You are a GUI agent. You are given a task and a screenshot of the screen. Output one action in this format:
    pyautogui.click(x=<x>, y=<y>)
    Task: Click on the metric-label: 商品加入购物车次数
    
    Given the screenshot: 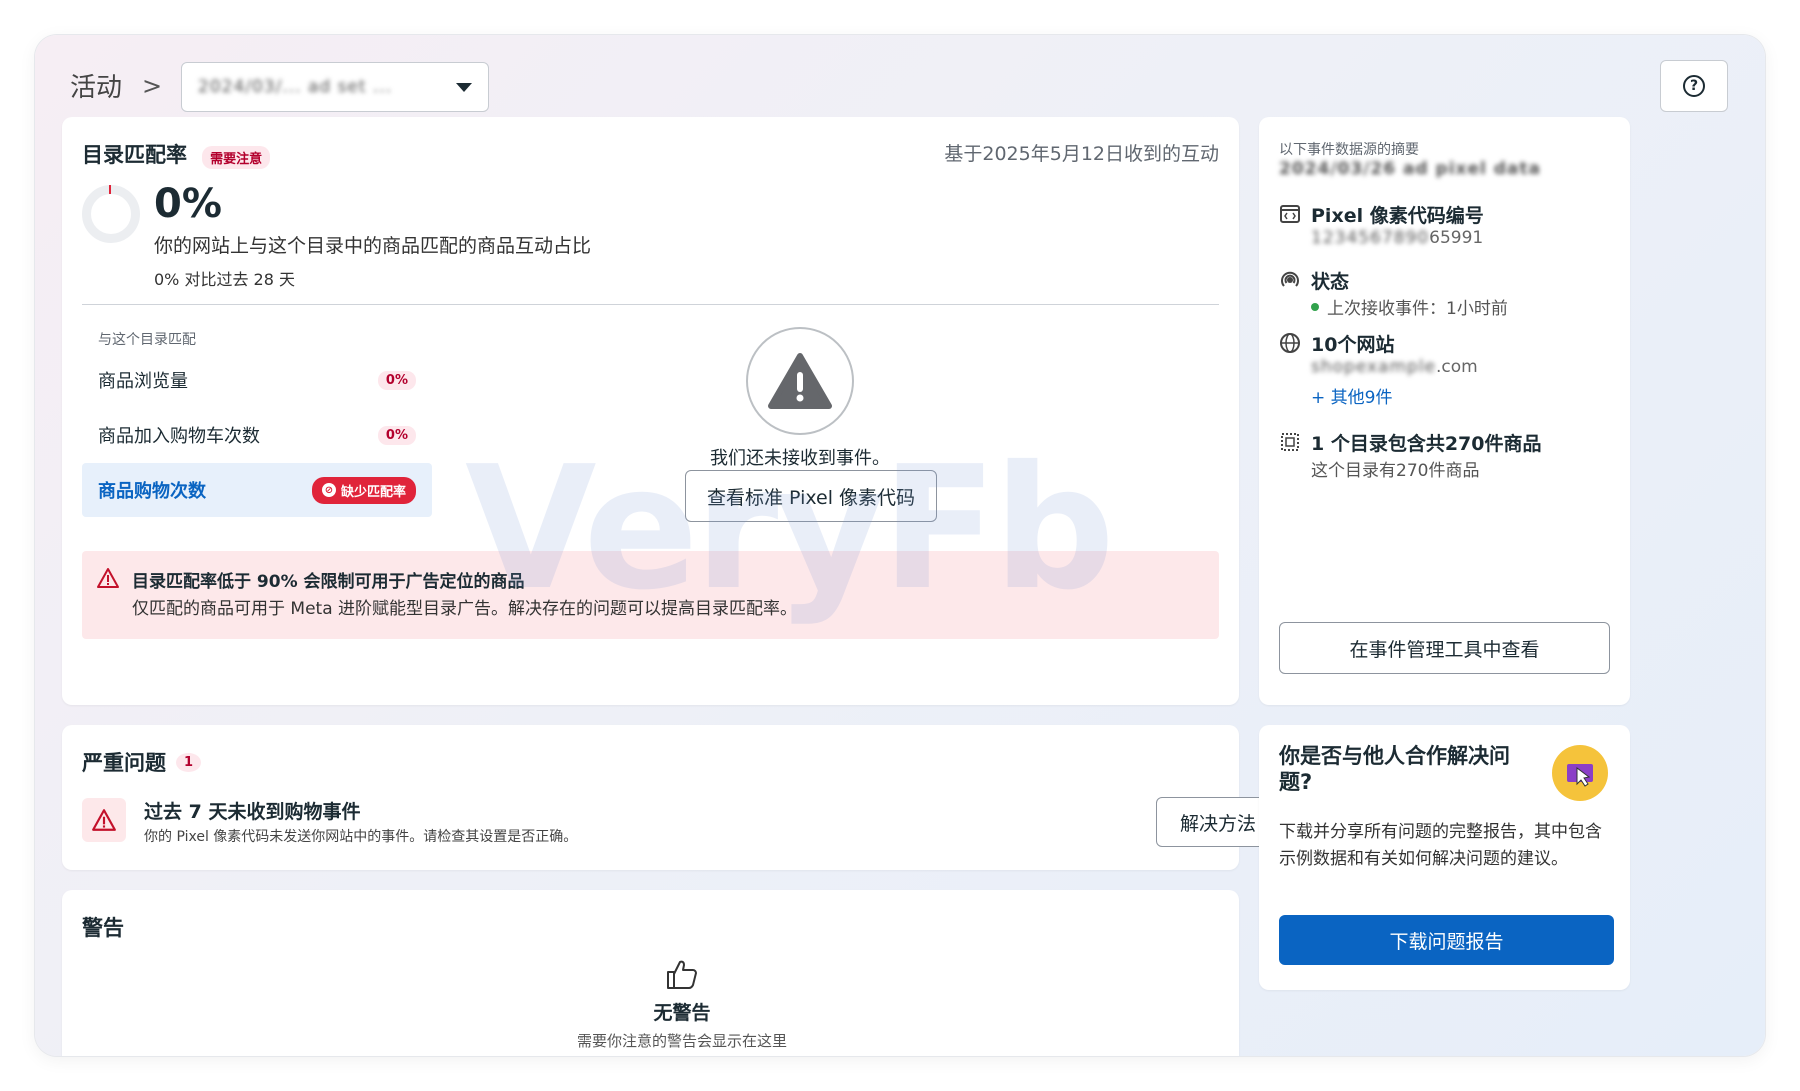 What is the action you would take?
    pyautogui.click(x=179, y=436)
    